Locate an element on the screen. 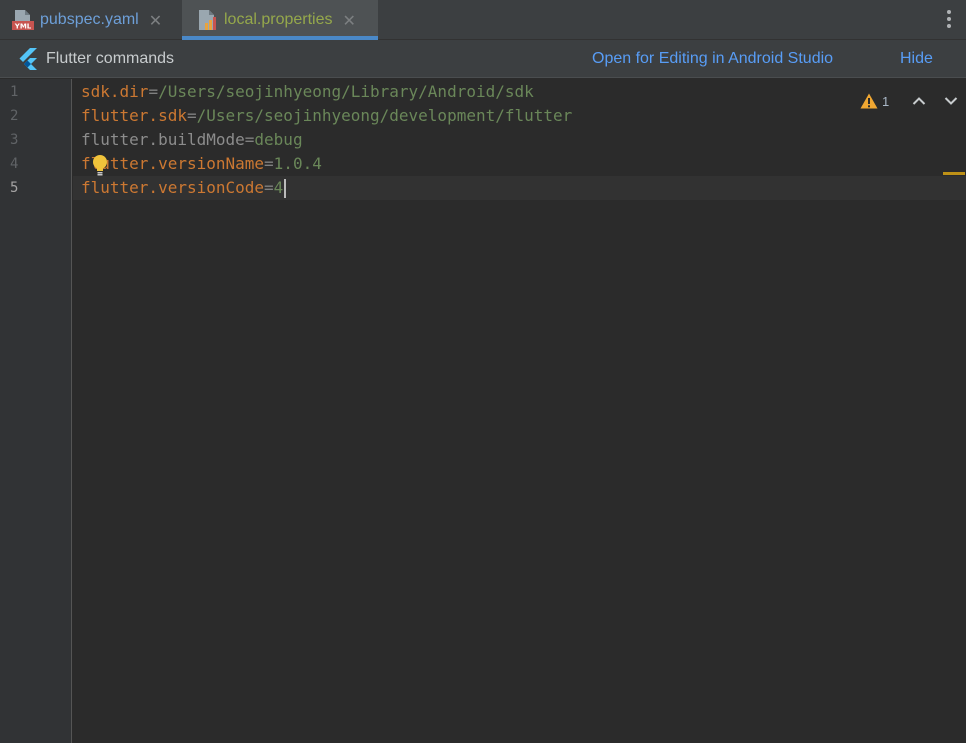 This screenshot has height=743, width=966. line-number-gutter: 1 2 3 4 5 is located at coordinates (36, 411).